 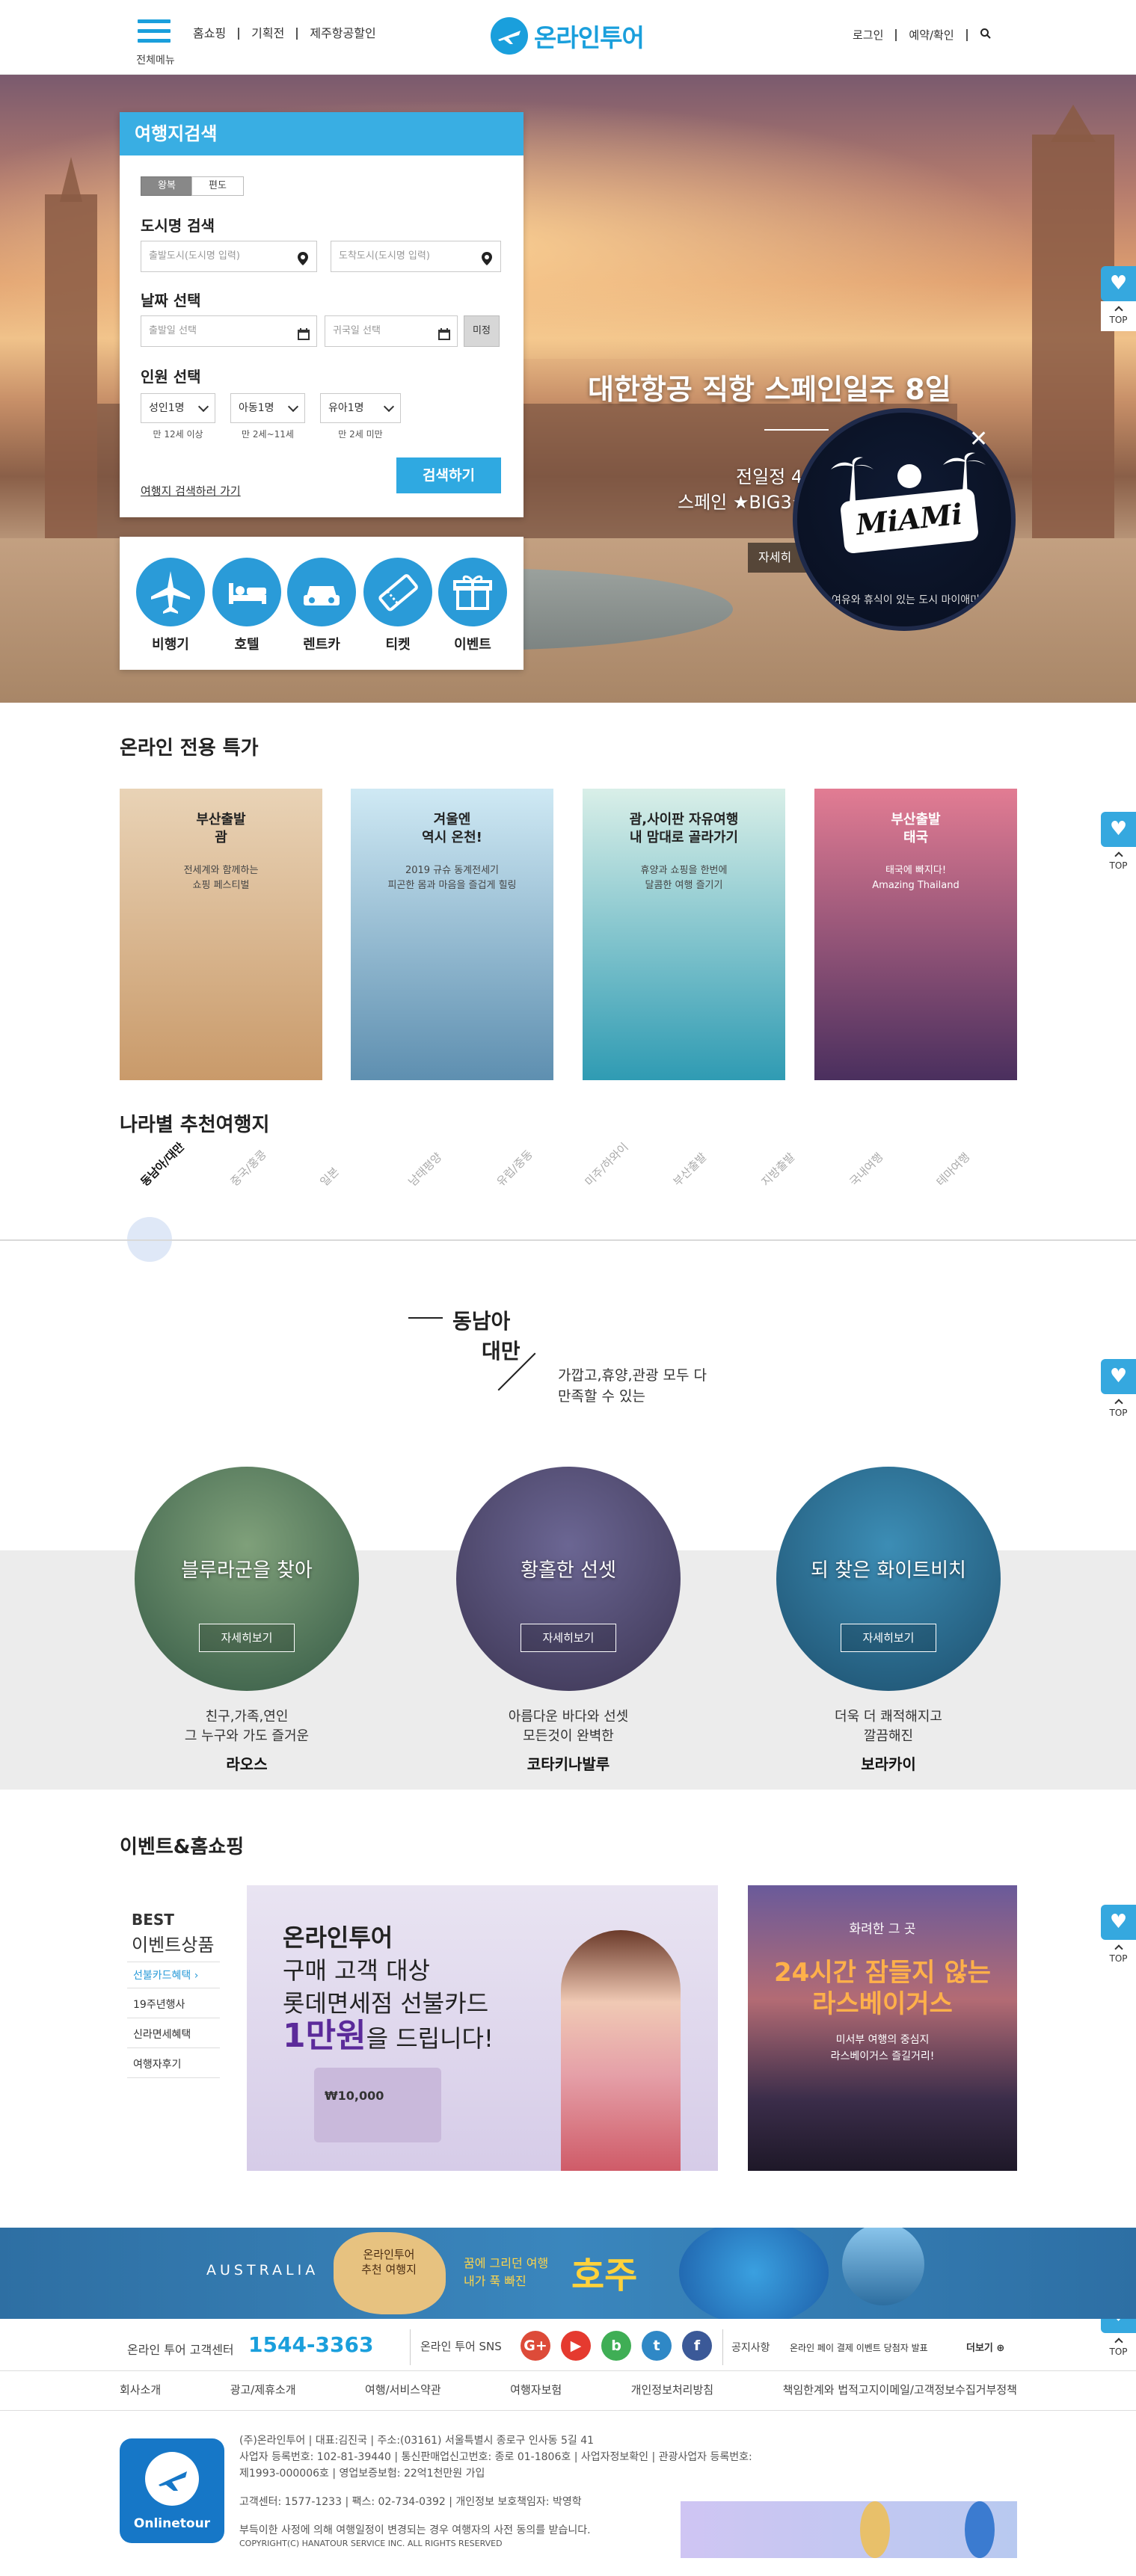 What do you see at coordinates (900, 2389) in the screenshot?
I see `footer-link-legal: 책임한계와 법적고지이메일/고객정보수집거부정책` at bounding box center [900, 2389].